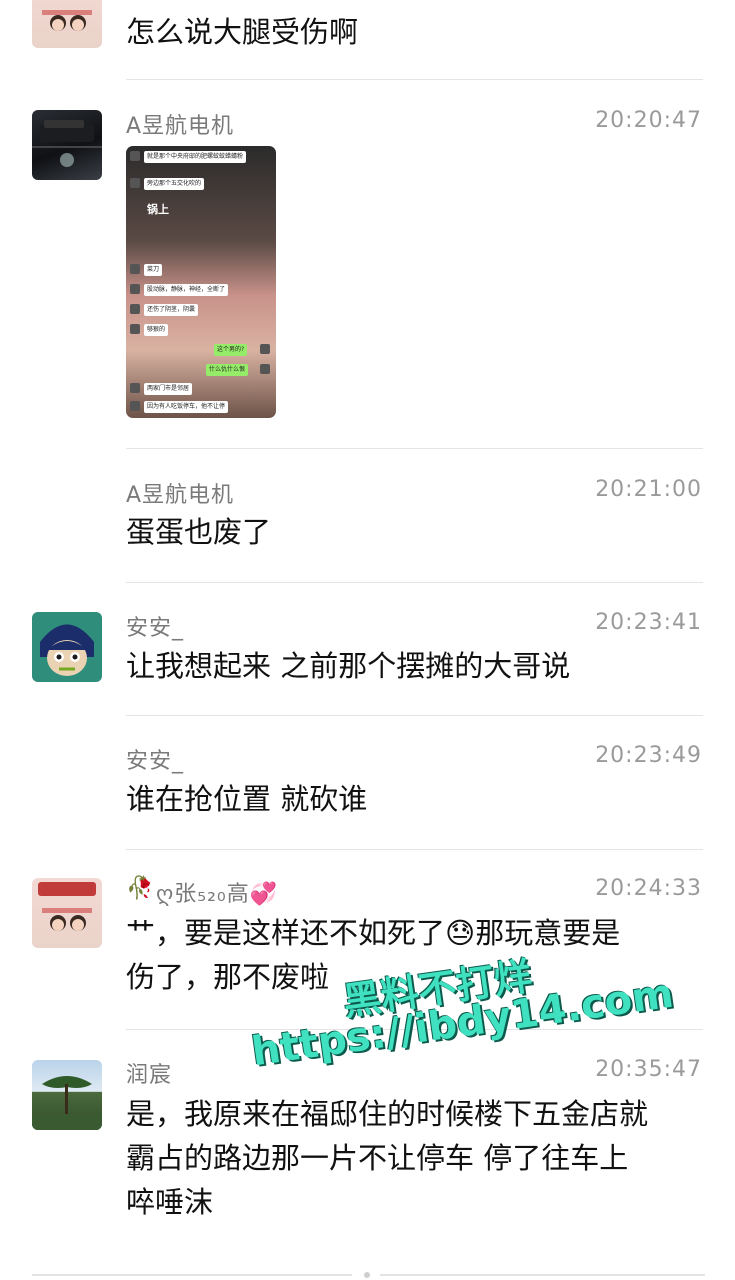 The width and height of the screenshot is (735, 1280). Describe the element at coordinates (174, 184) in the screenshot. I see `bubble: 旁边那个五交化吹的` at that location.